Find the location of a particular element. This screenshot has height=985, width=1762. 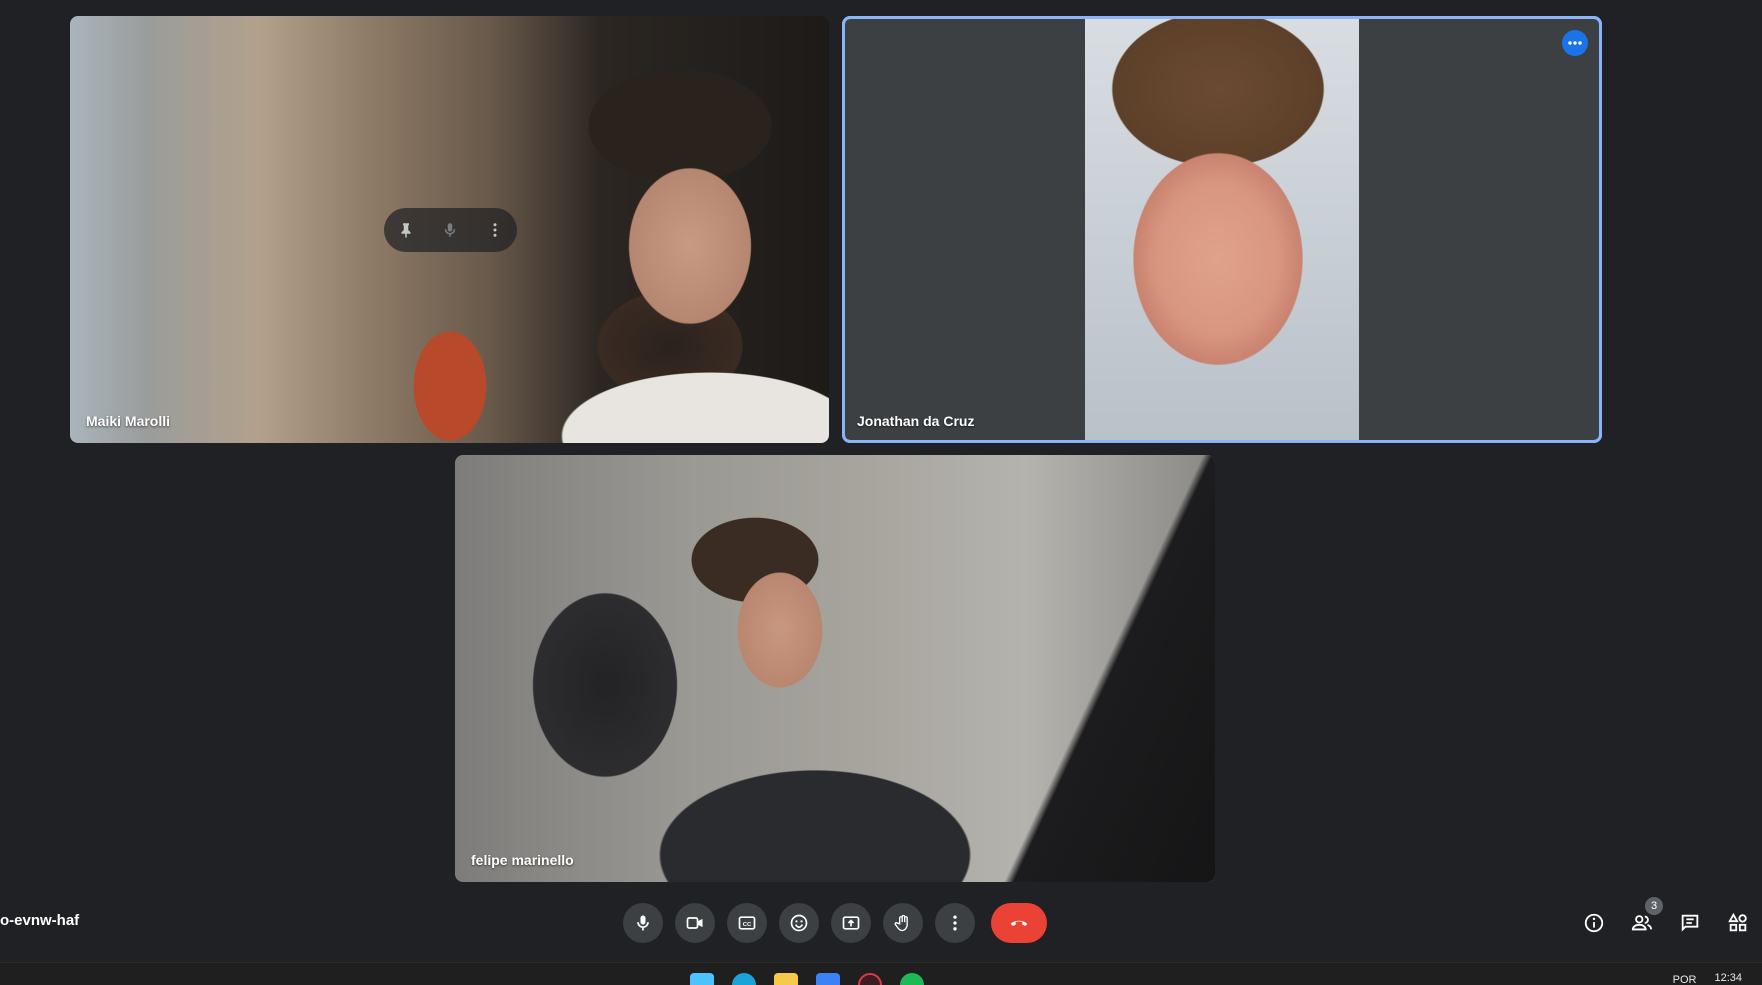

present-button is located at coordinates (851, 923).